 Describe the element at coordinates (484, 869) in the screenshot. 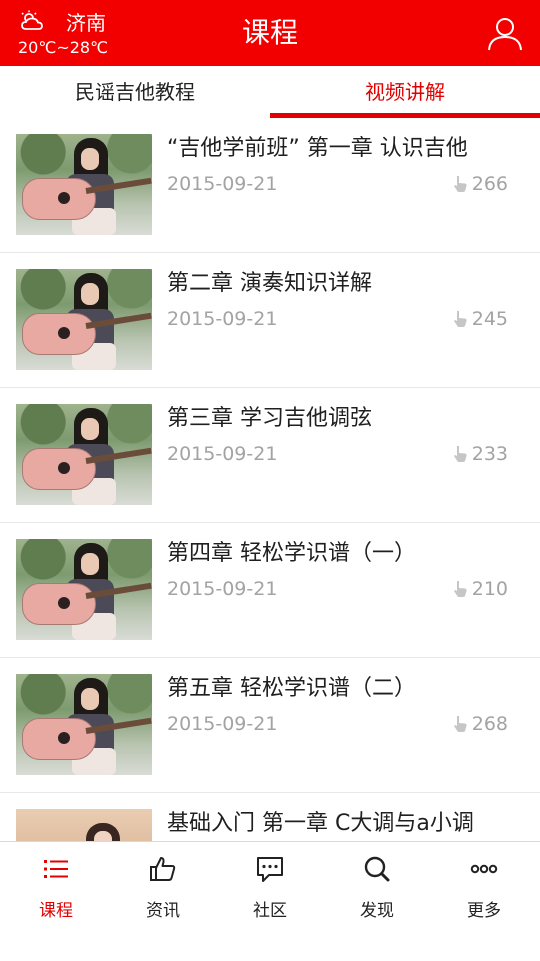

I see `more-icon` at that location.